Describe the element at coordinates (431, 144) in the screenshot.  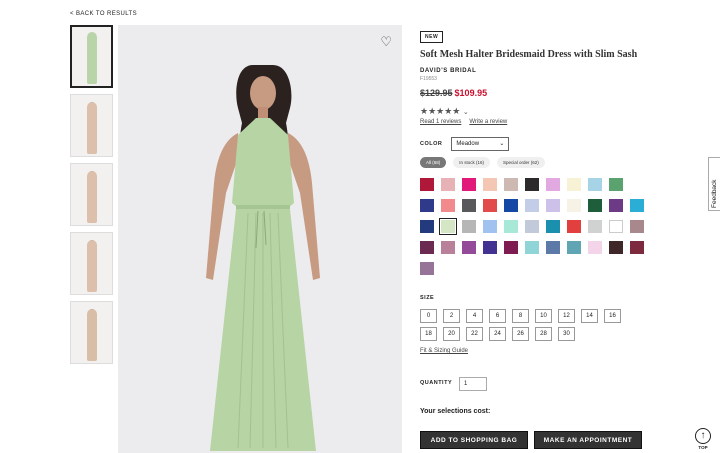
I see `color-label: COLOR` at that location.